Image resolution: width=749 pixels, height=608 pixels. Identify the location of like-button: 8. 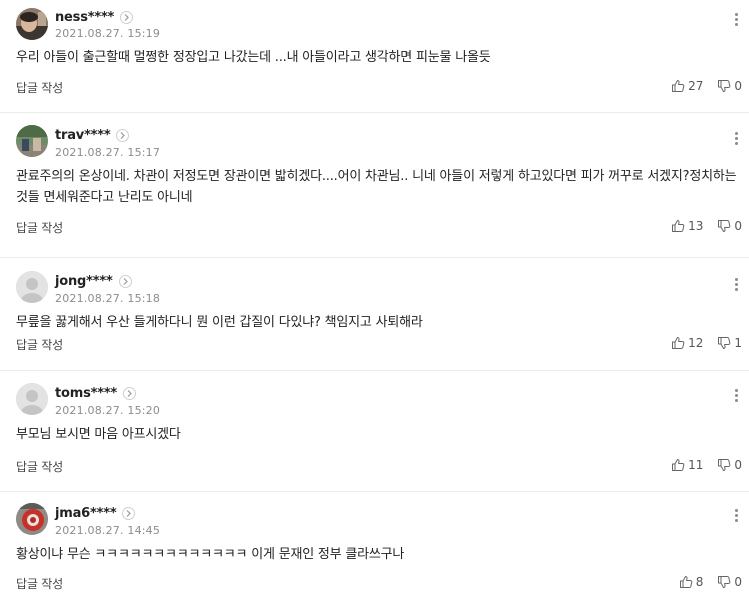
(691, 582).